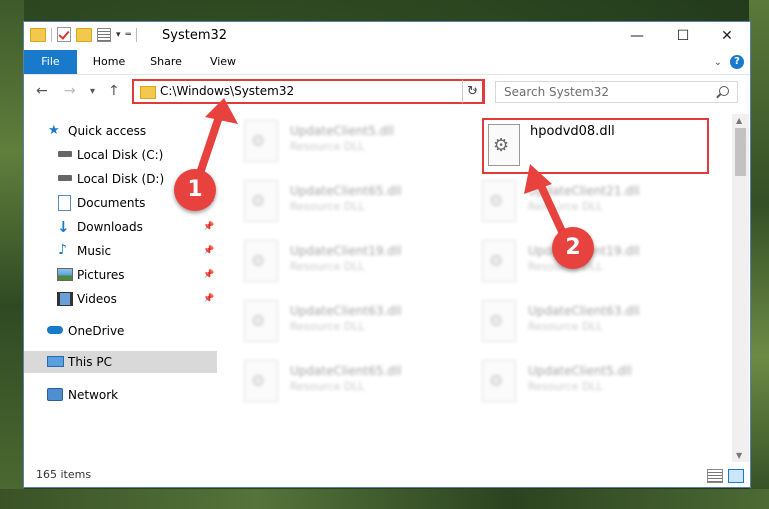 This screenshot has height=509, width=769. Describe the element at coordinates (573, 248) in the screenshot. I see `step-badge-2: 2` at that location.